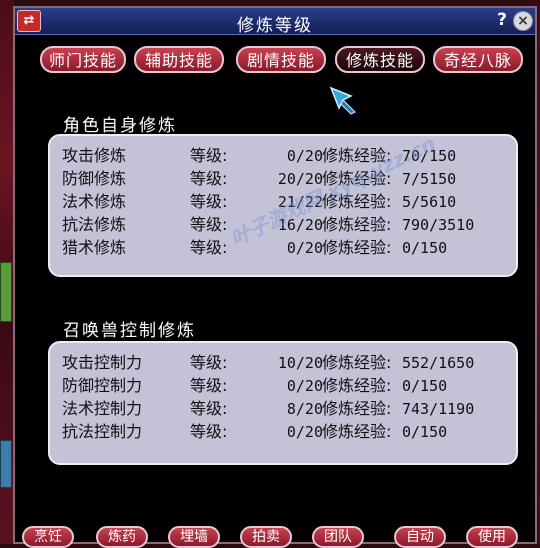 Image resolution: width=540 pixels, height=548 pixels. I want to click on bottom-action-bar: 烹饪 炼药 埋墙 拍卖 团队 自动 使用, so click(277, 537).